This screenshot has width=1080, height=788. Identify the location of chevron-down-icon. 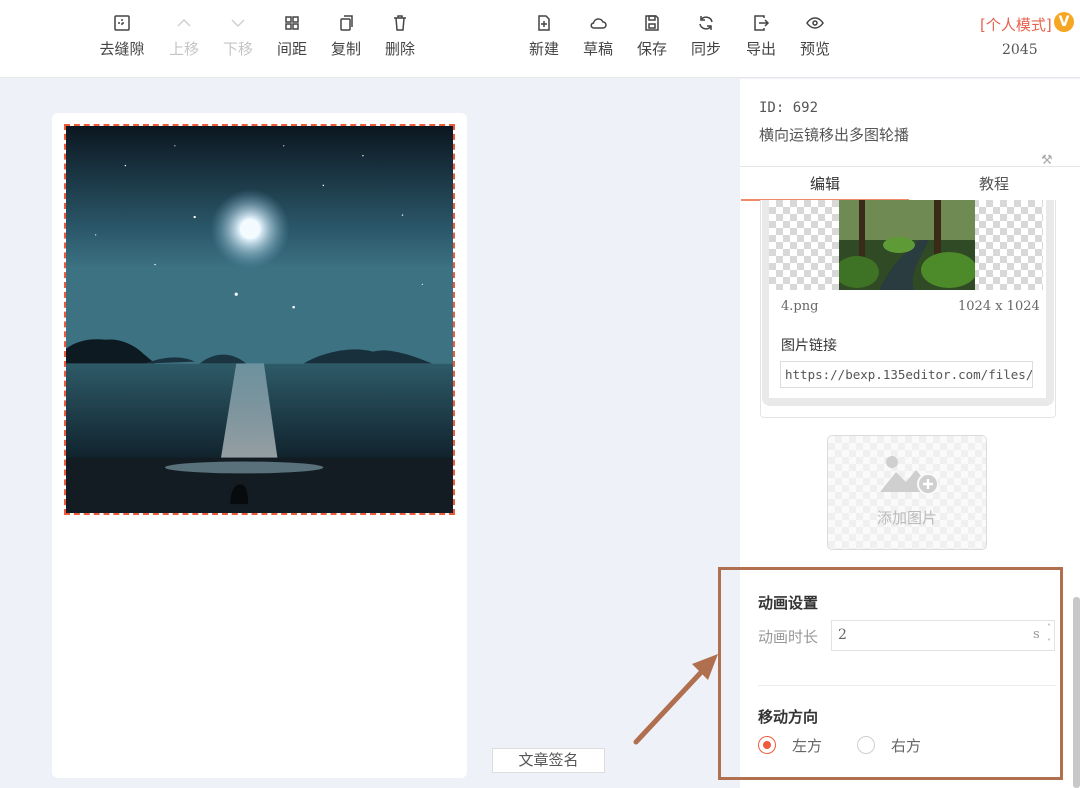
(238, 25).